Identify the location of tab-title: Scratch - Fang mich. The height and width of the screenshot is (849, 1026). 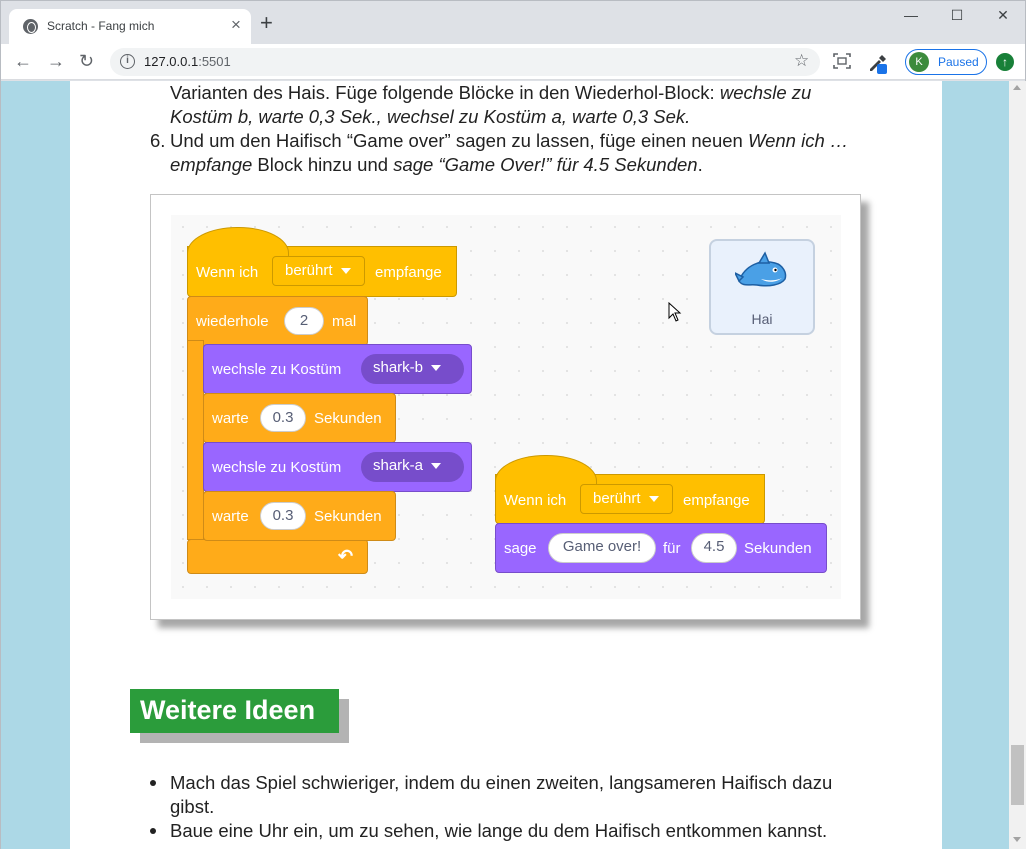
(101, 26).